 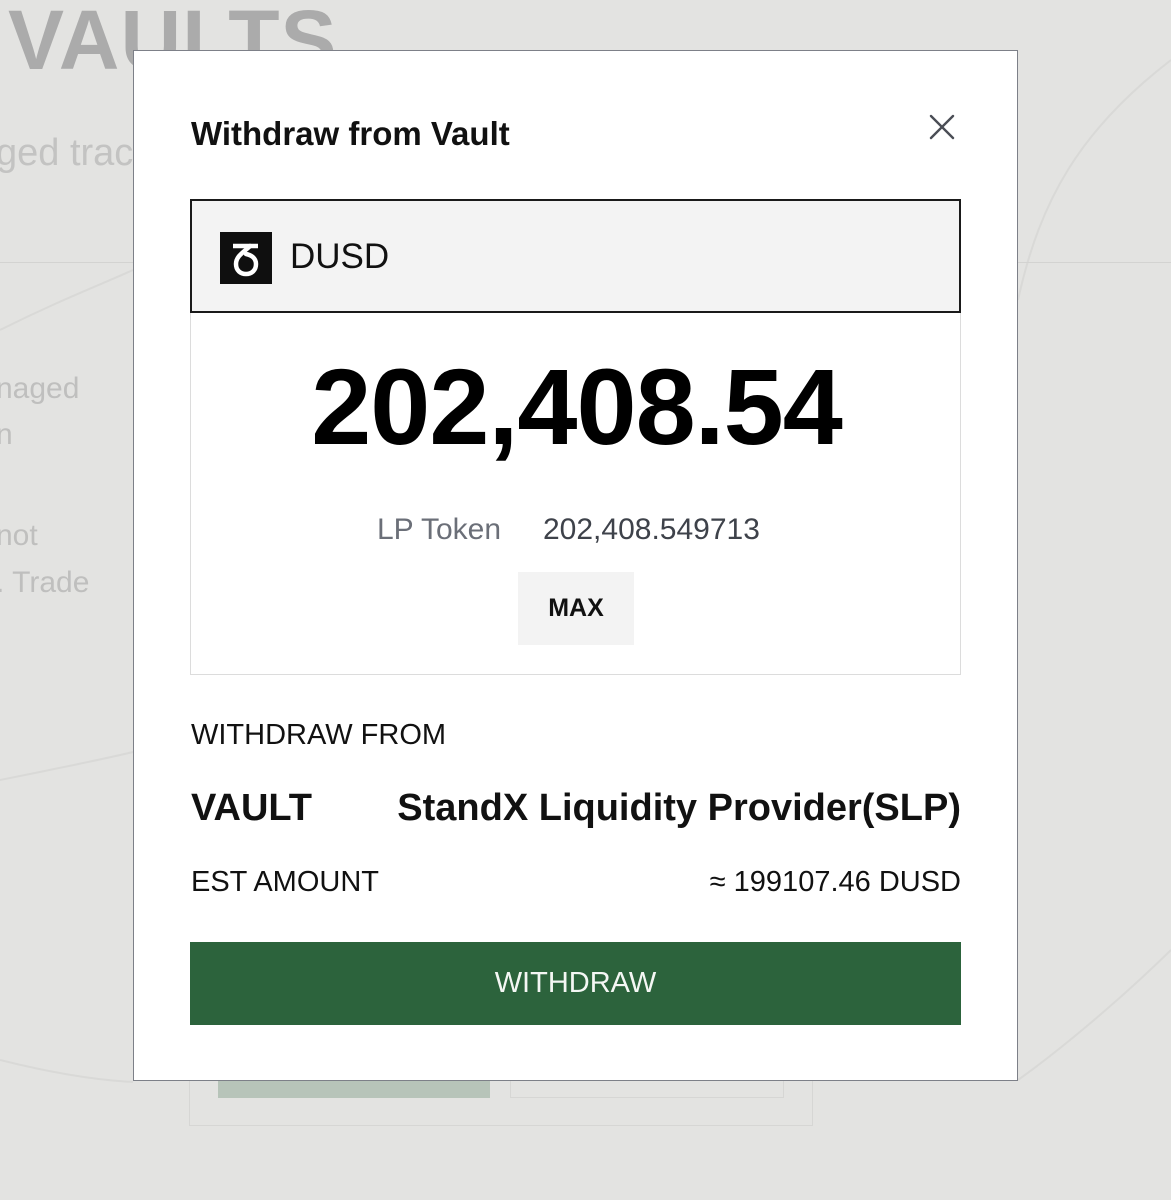 What do you see at coordinates (575, 983) in the screenshot?
I see `withdraw-button: WITHDRAW` at bounding box center [575, 983].